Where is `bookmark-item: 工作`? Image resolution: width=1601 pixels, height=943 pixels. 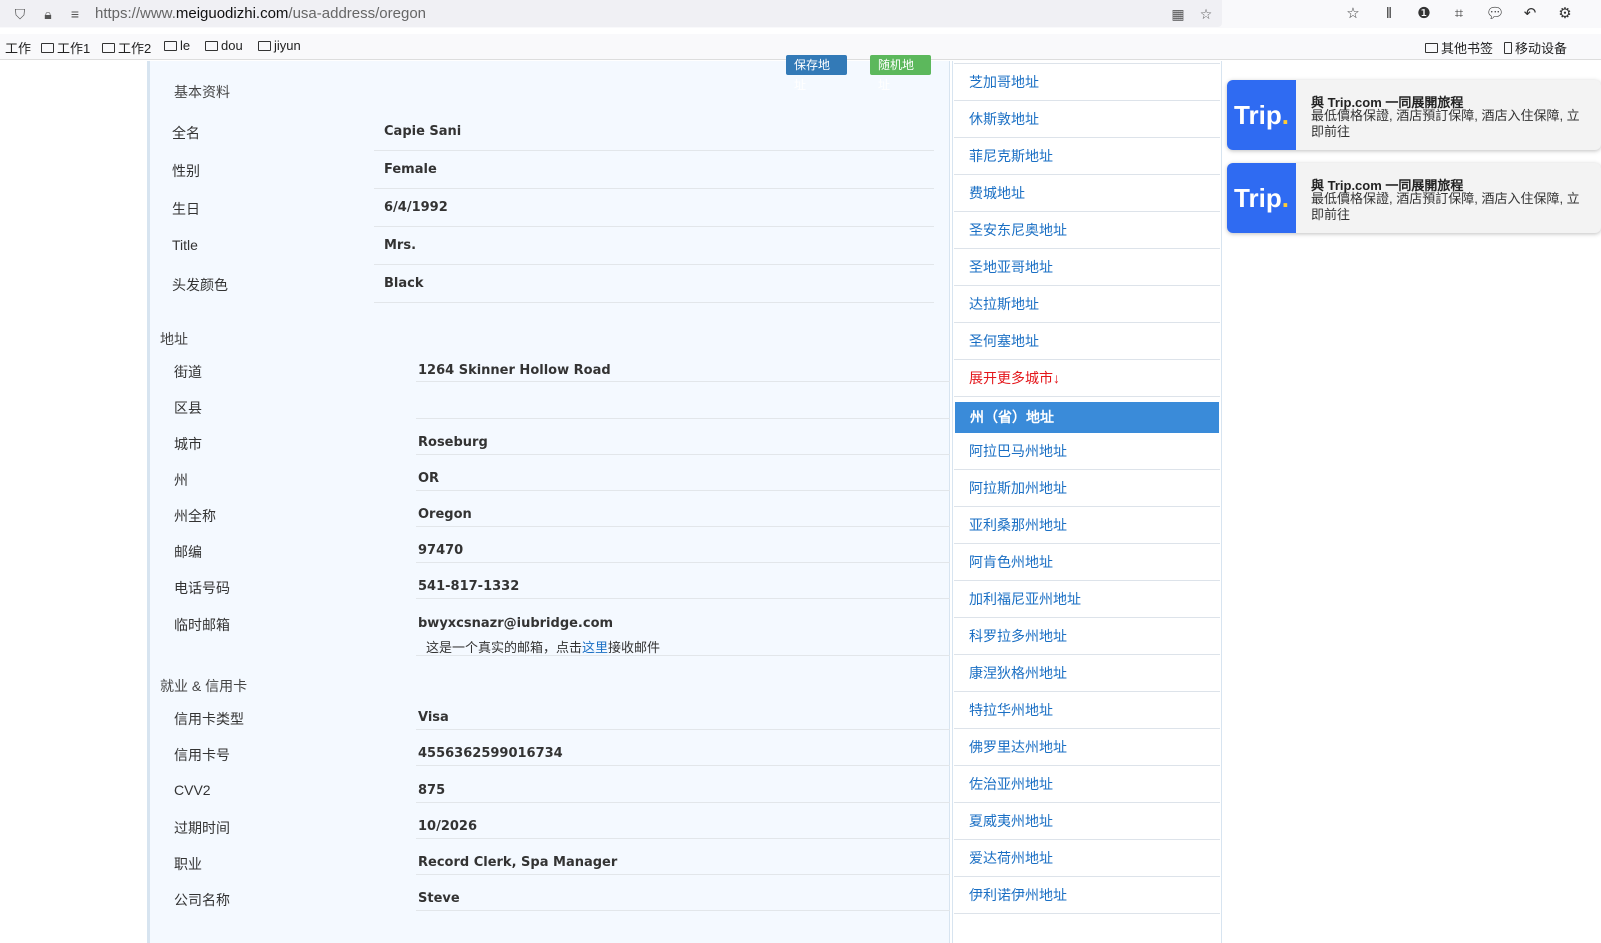 bookmark-item: 工作 is located at coordinates (18, 47).